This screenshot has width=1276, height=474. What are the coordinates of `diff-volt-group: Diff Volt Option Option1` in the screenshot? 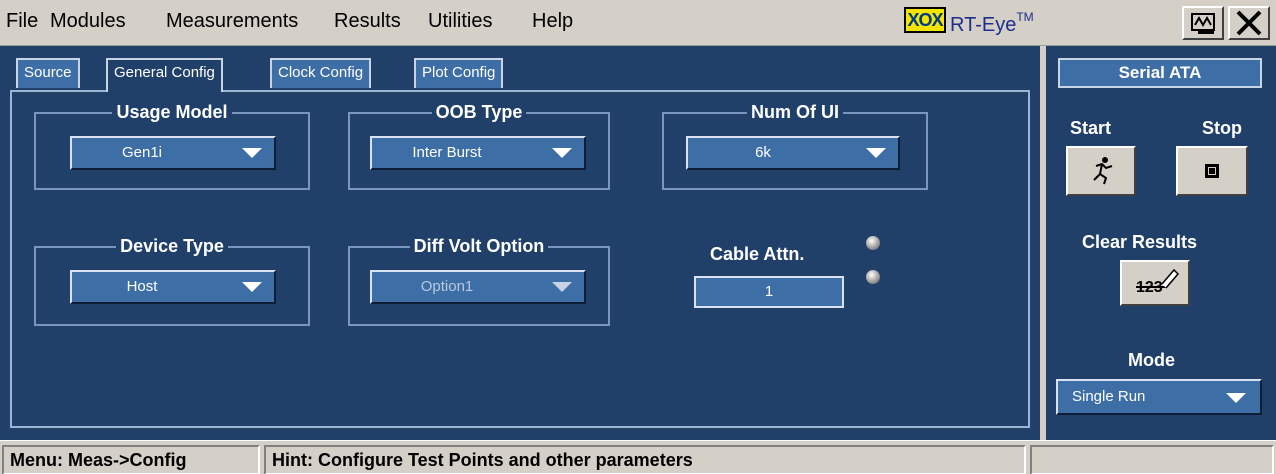 It's located at (479, 281).